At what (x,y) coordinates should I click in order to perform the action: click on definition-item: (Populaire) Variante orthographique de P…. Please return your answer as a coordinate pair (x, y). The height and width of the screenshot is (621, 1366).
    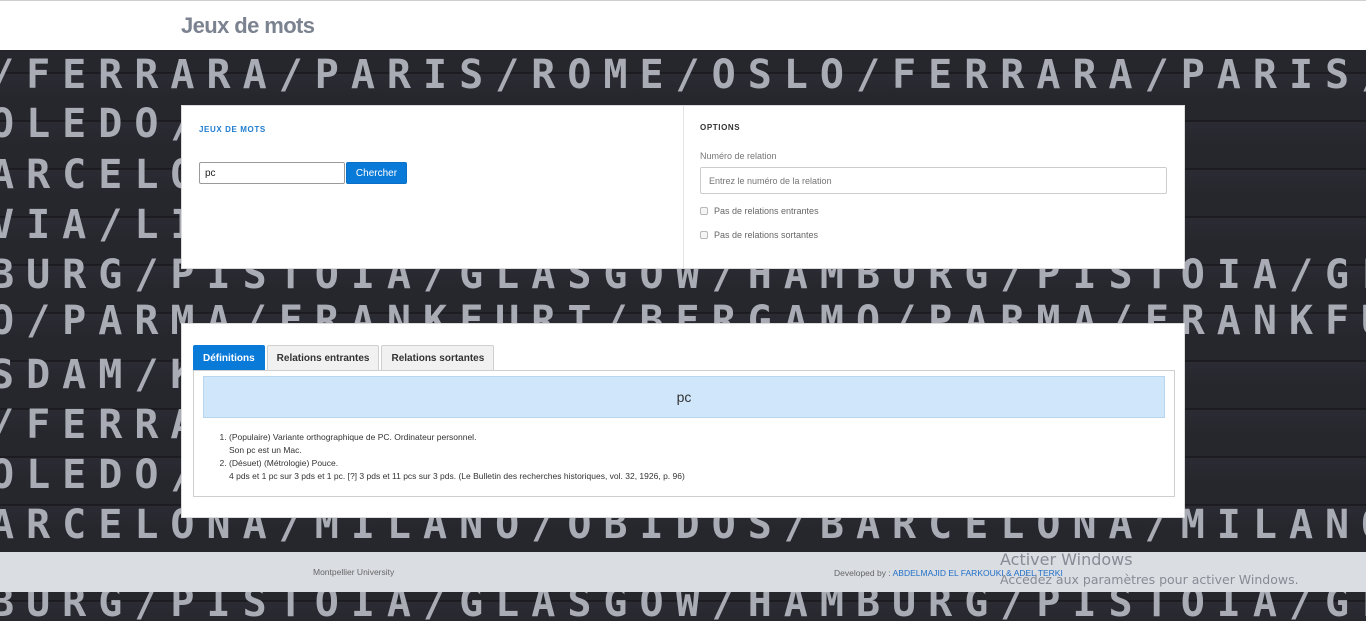
    Looking at the image, I should click on (457, 444).